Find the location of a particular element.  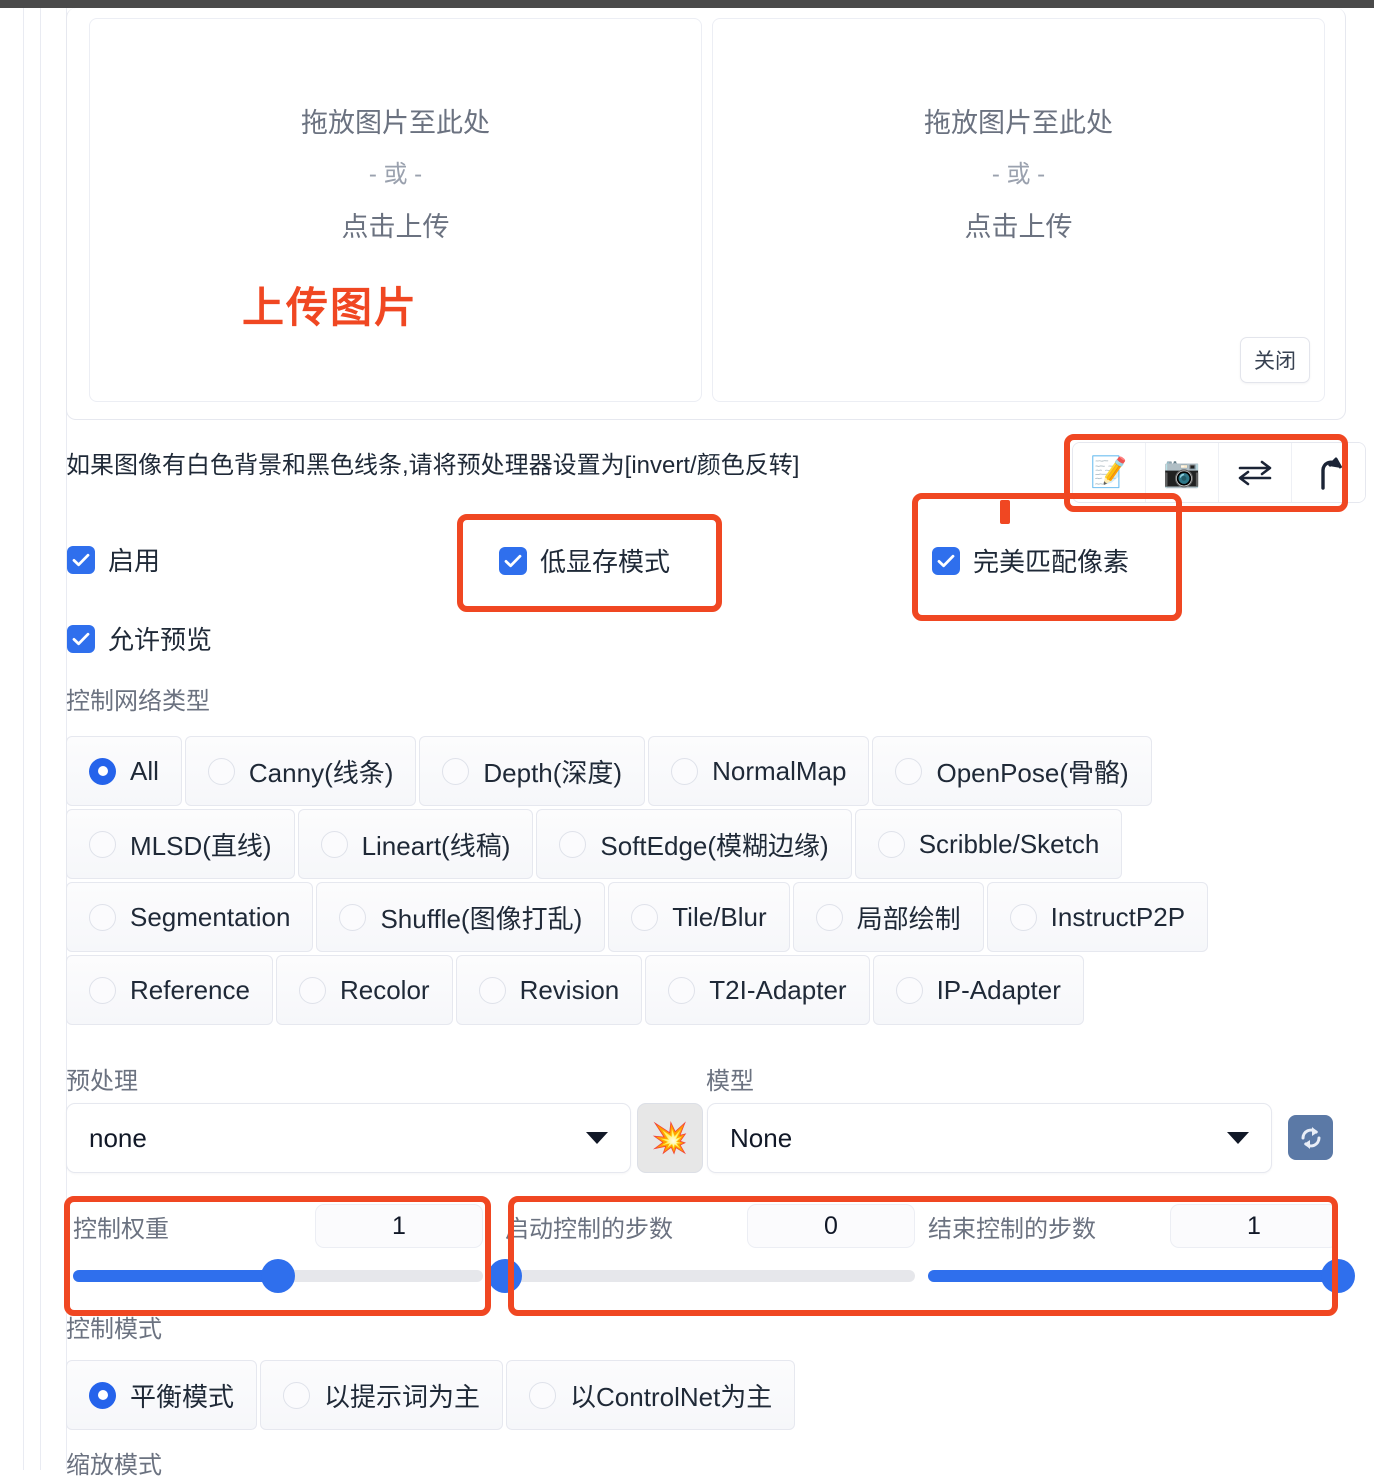

control-type-tile-blur: Tile/Blur is located at coordinates (699, 917).